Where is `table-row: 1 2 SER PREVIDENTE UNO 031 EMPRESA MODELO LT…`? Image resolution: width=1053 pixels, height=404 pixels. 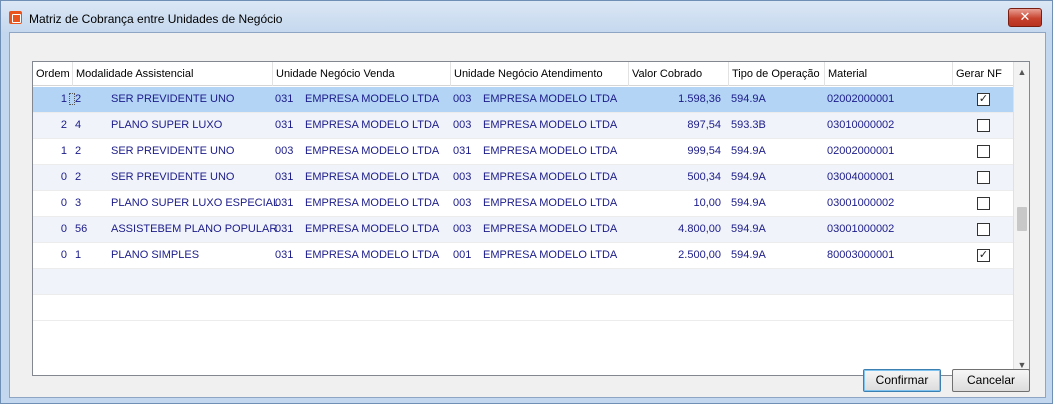 table-row: 1 2 SER PREVIDENTE UNO 031 EMPRESA MODELO LT… is located at coordinates (523, 100).